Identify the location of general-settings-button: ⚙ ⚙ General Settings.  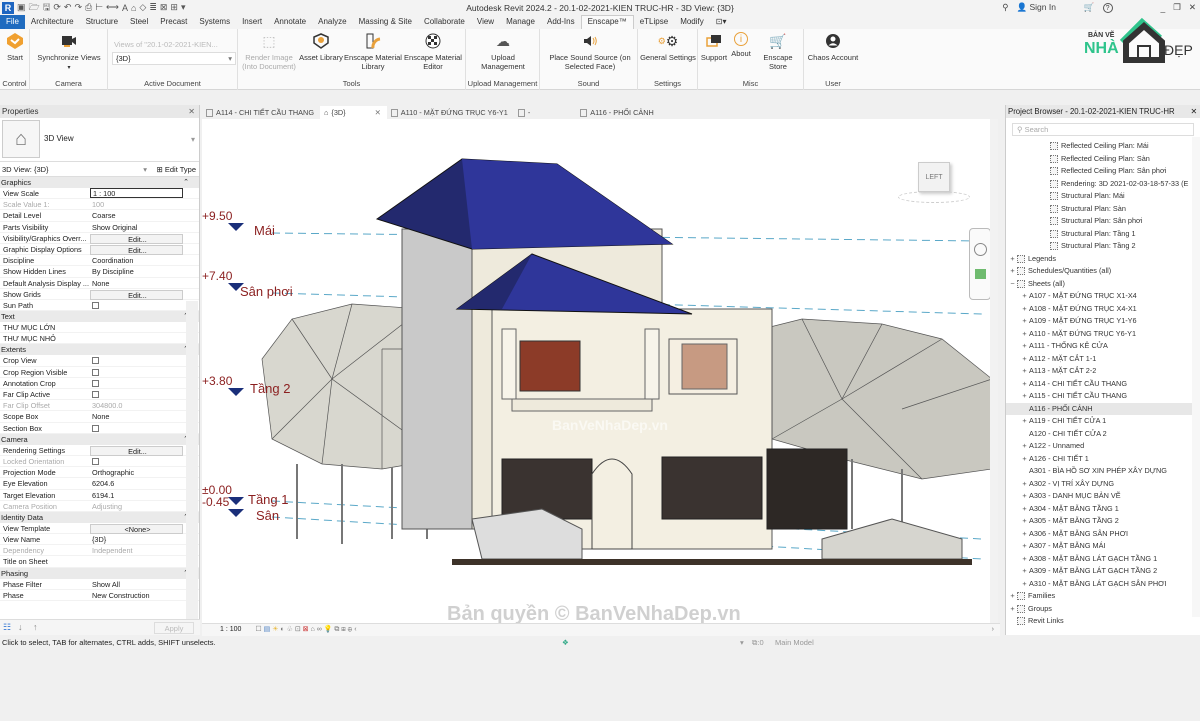
(668, 47).